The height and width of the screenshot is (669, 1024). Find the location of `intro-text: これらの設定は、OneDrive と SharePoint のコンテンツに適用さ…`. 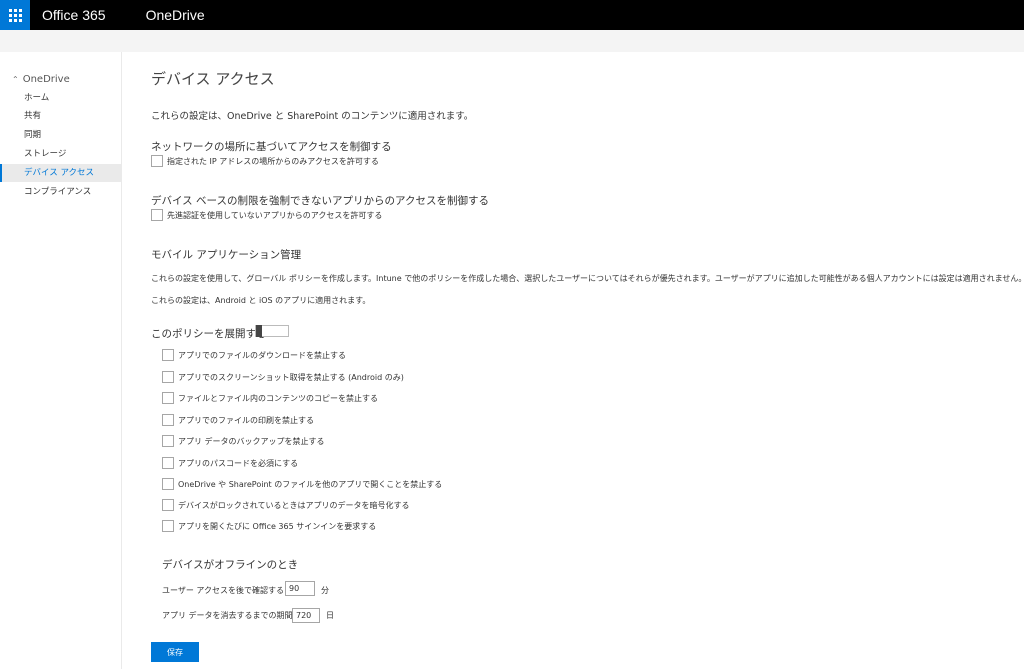

intro-text: これらの設定は、OneDrive と SharePoint のコンテンツに適用さ… is located at coordinates (312, 116).